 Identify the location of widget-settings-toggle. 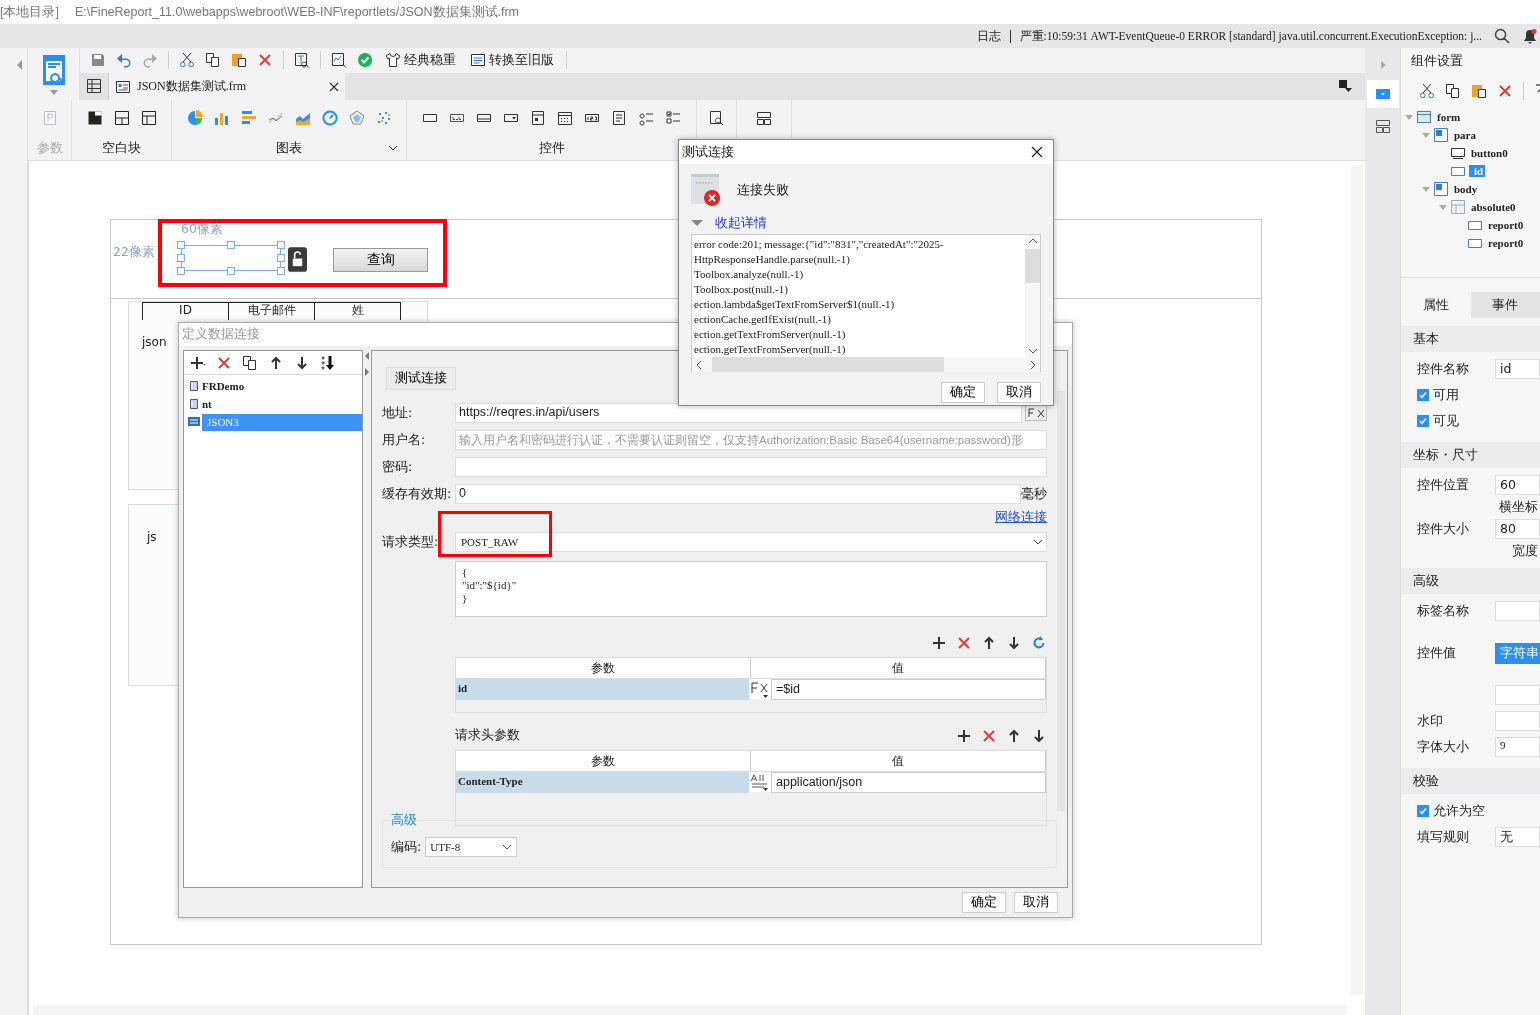
(1382, 94).